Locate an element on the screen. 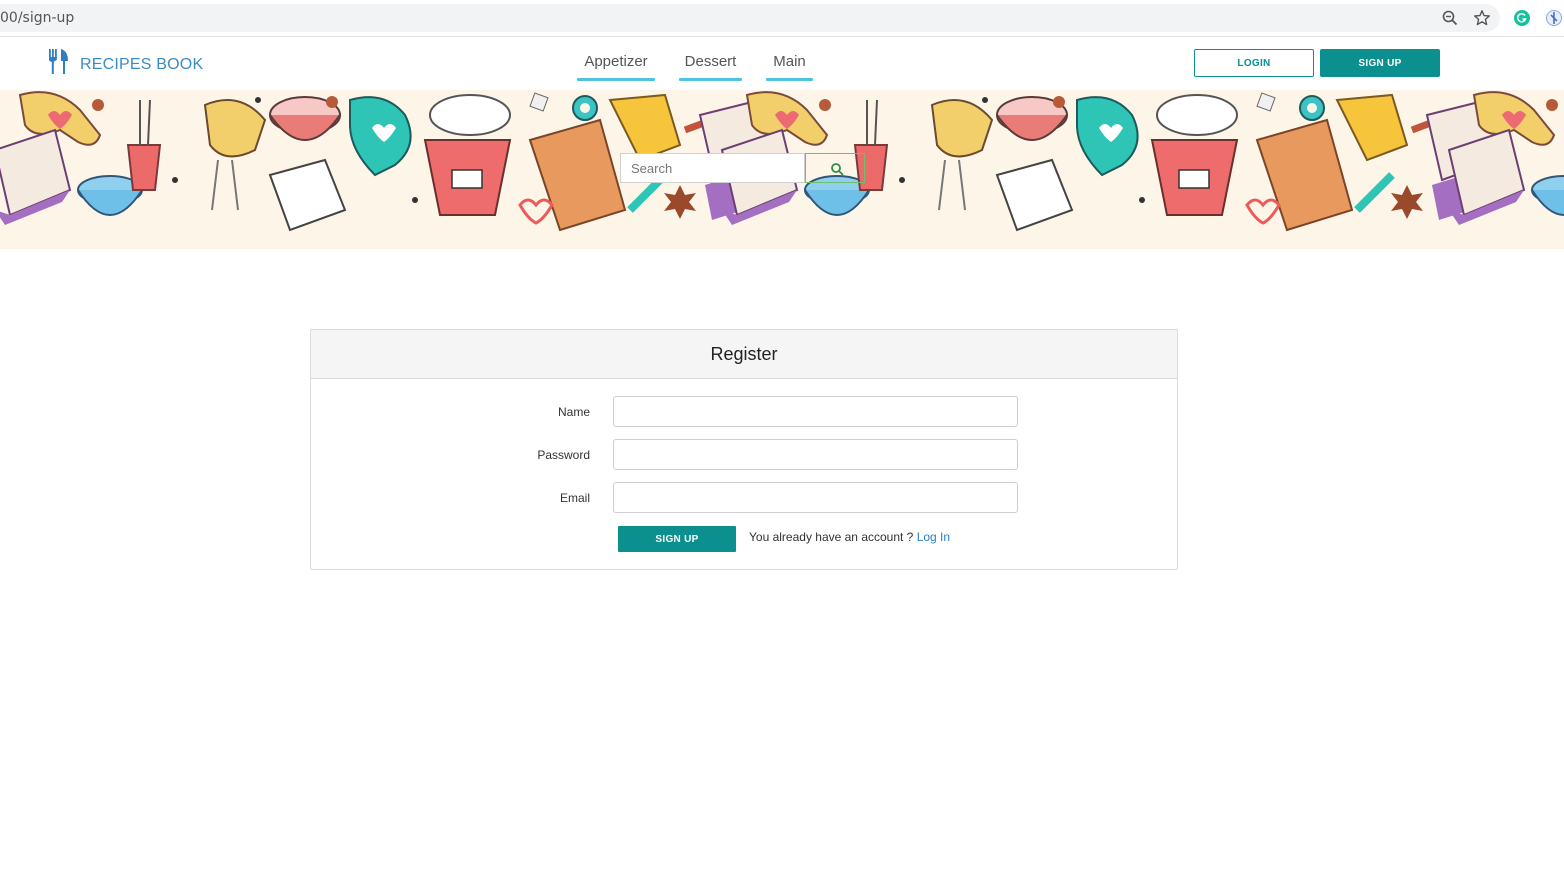  url-text: 00/sign-up is located at coordinates (37, 18).